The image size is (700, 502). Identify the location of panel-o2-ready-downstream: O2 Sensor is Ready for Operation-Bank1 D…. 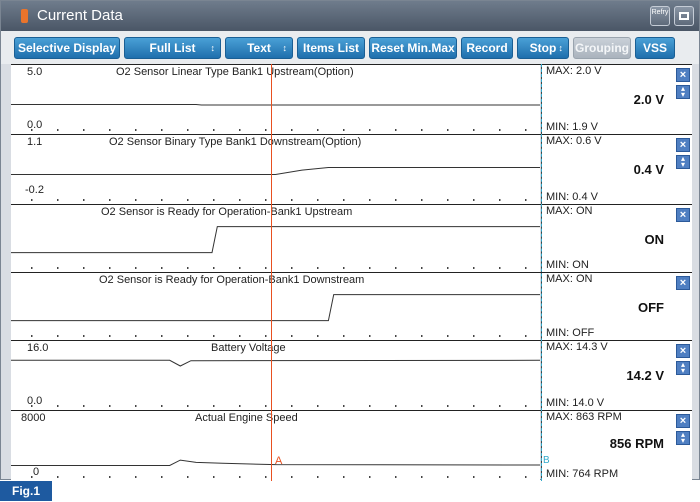
(351, 306).